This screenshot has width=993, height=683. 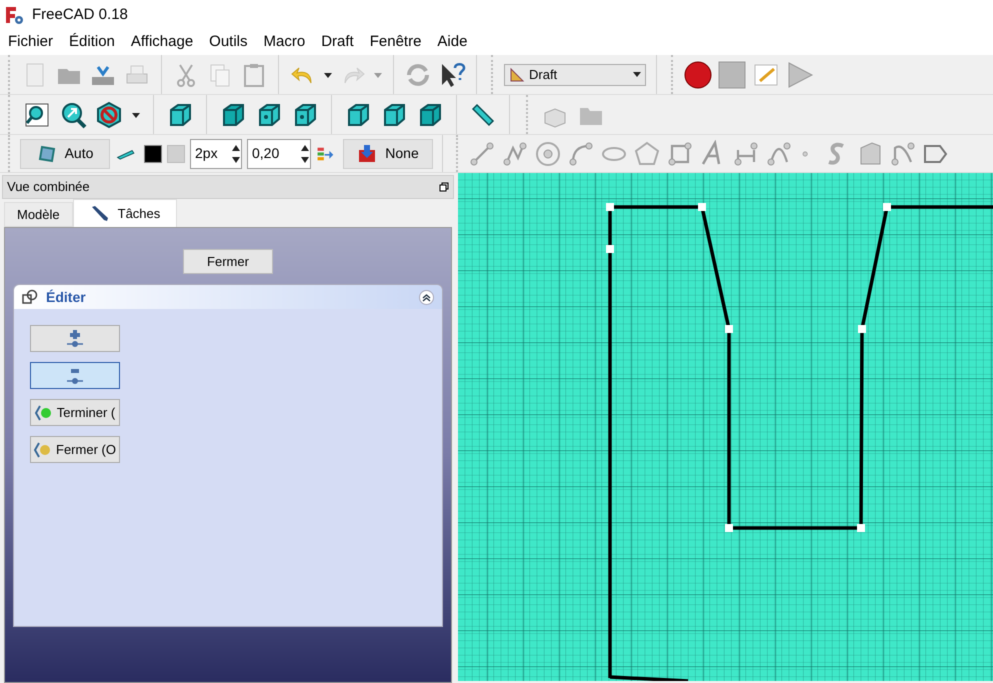 What do you see at coordinates (43, 413) in the screenshot?
I see `wire-check-icon` at bounding box center [43, 413].